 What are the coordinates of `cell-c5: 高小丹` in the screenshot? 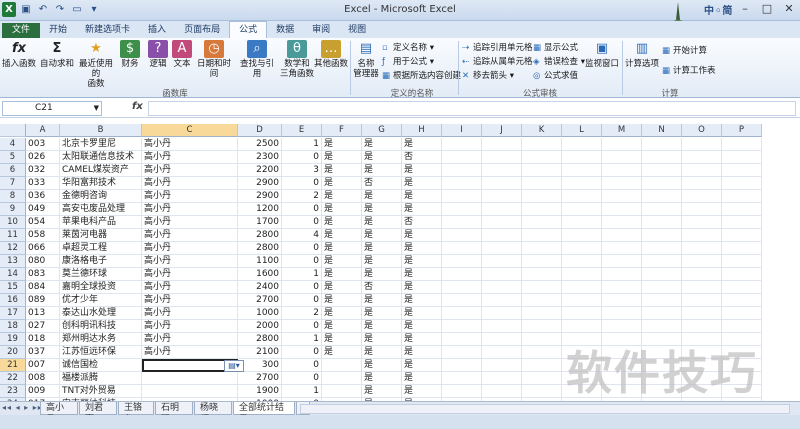 It's located at (190, 157).